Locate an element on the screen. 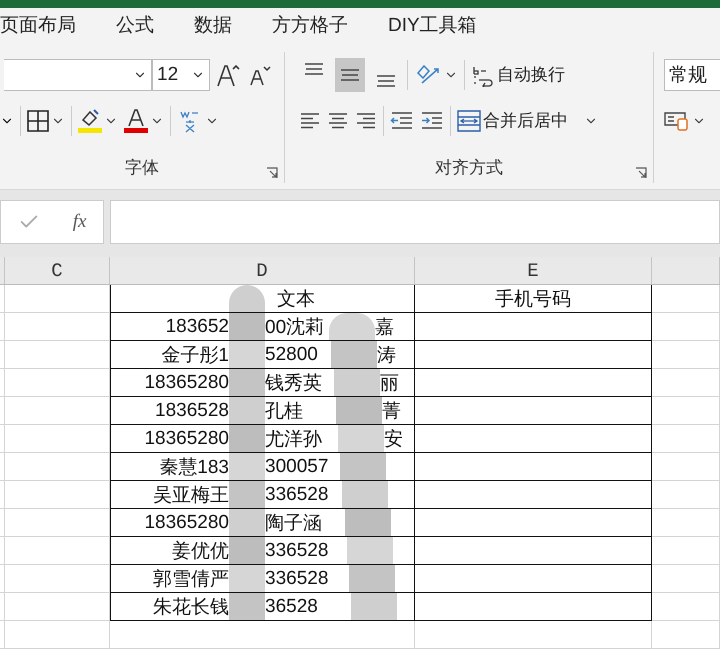 This screenshot has height=649, width=720. table-cell: 秦慧183 300057 is located at coordinates (262, 467).